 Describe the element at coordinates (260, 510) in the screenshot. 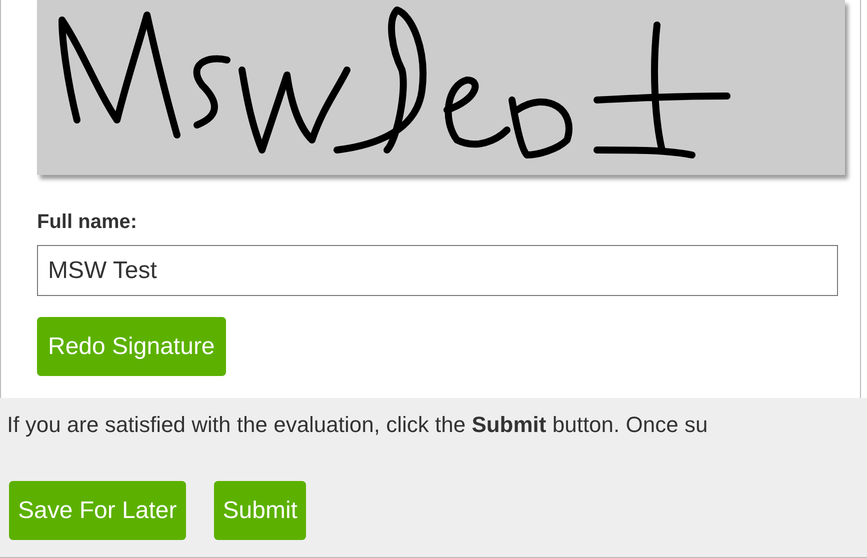

I see `submit-button: Submit` at that location.